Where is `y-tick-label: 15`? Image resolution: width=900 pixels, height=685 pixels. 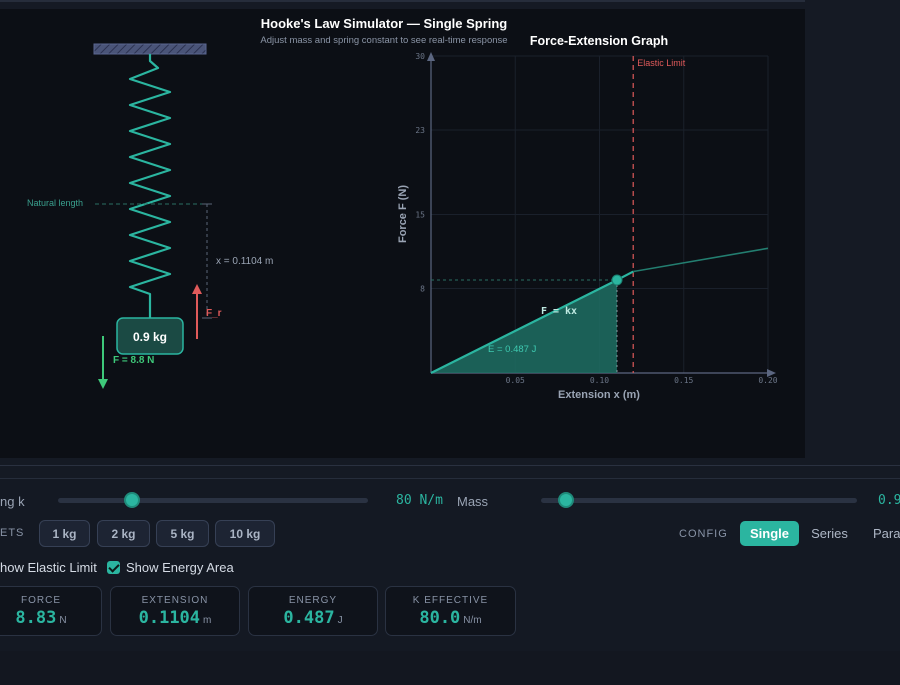 y-tick-label: 15 is located at coordinates (420, 215).